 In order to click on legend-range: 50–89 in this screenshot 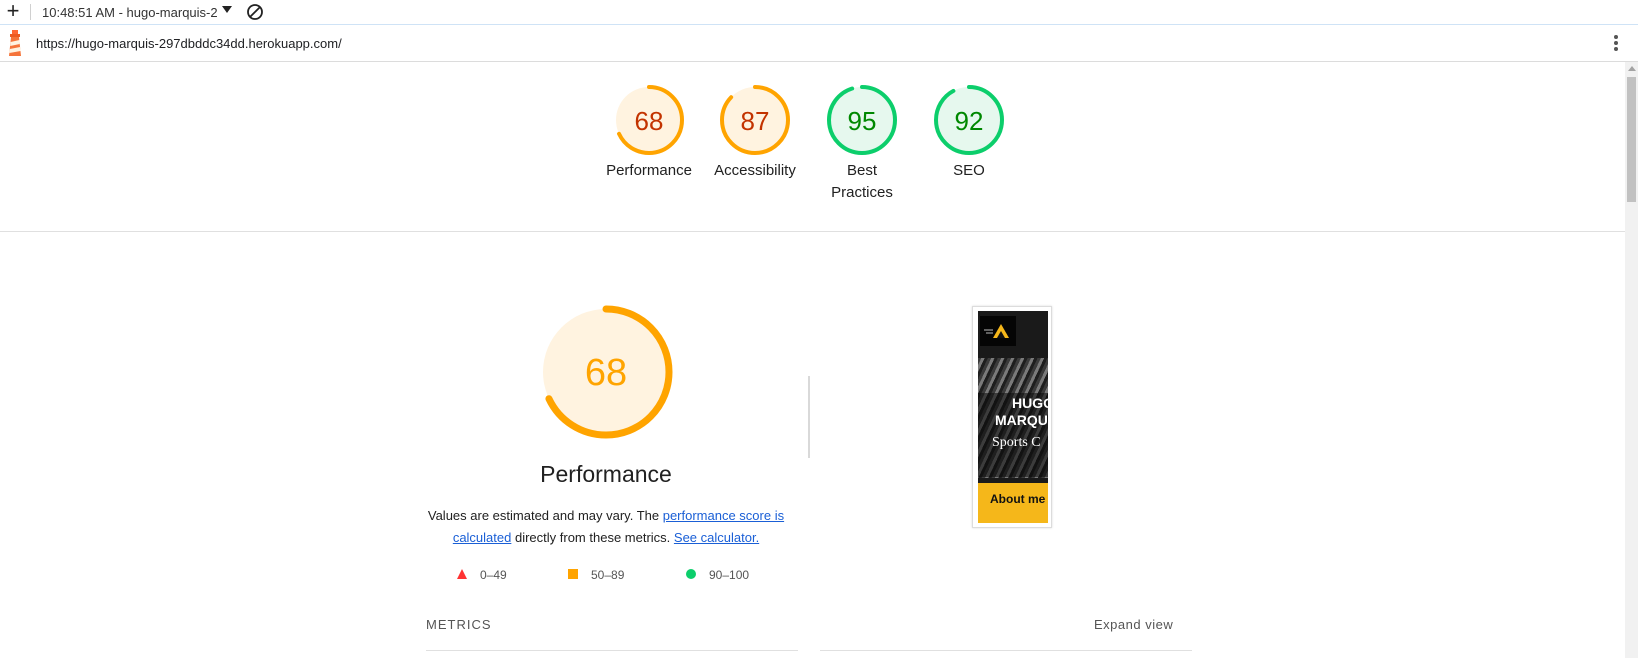, I will do `click(608, 575)`.